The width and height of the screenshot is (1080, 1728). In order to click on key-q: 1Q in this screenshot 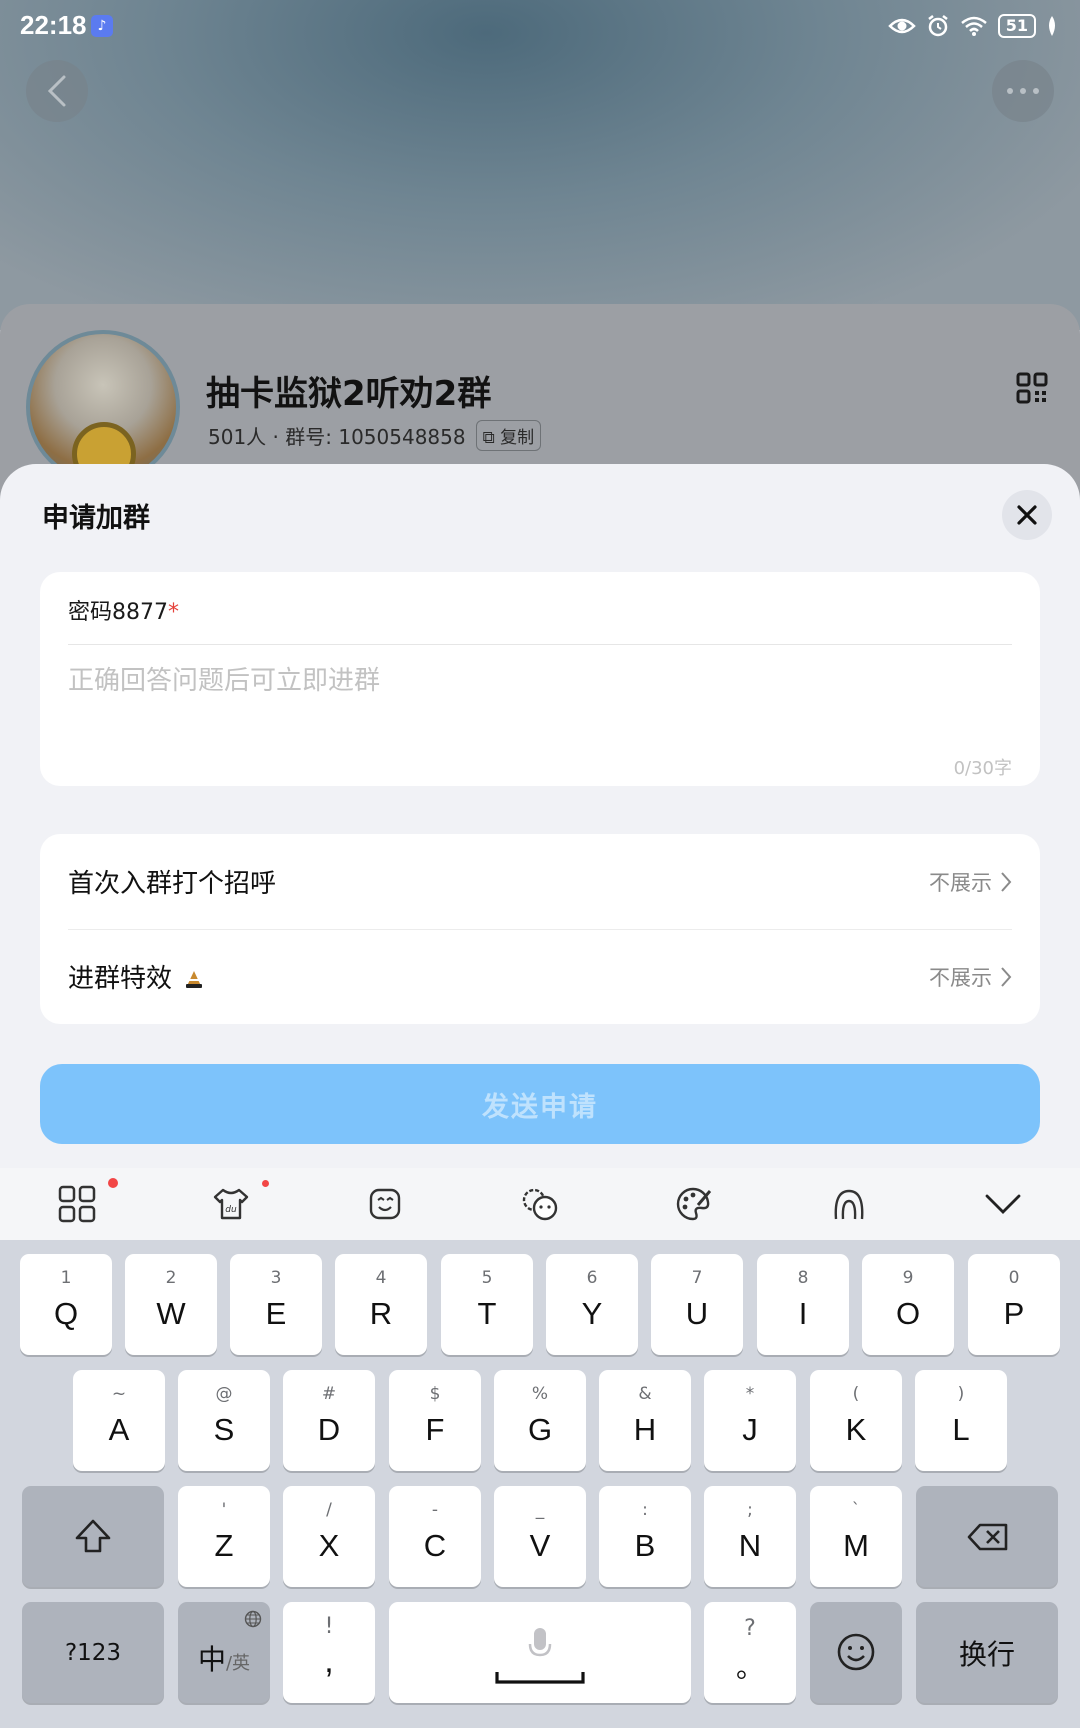, I will do `click(66, 1304)`.